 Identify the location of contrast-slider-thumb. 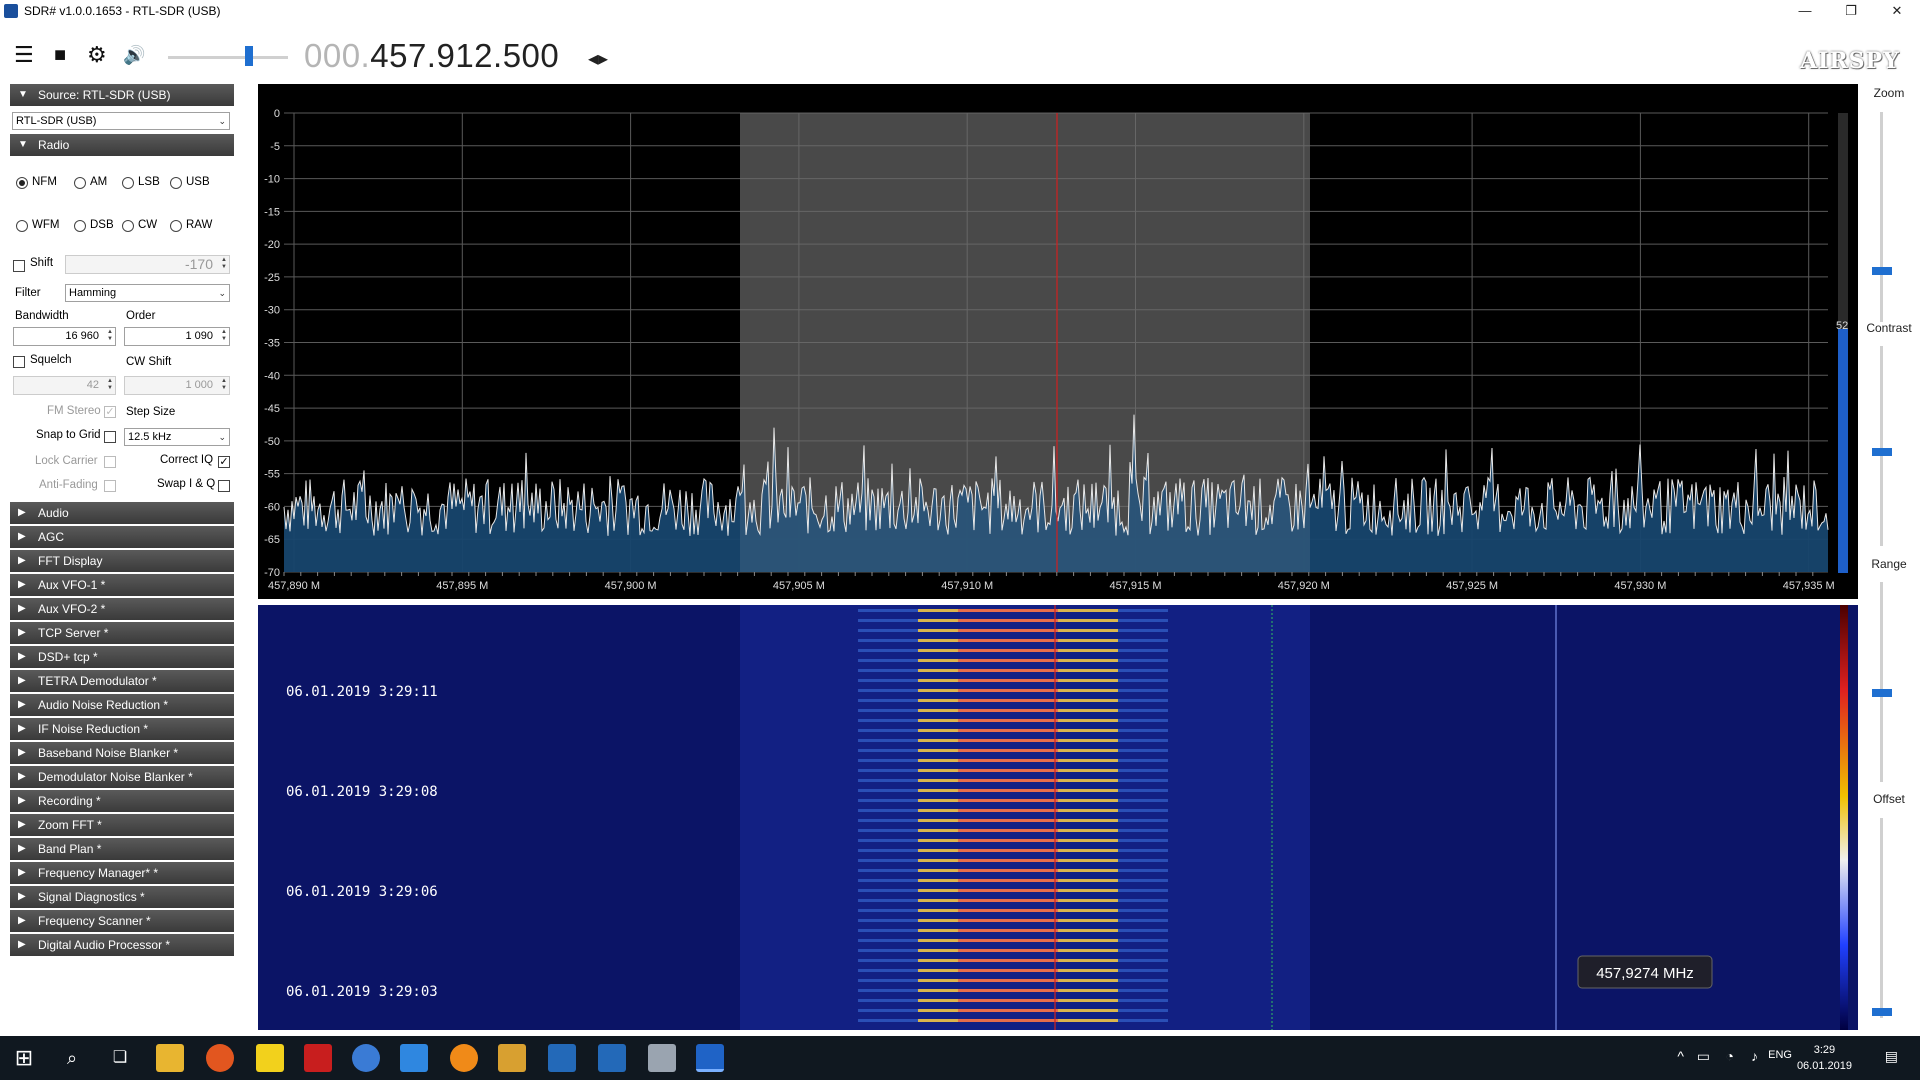
(1882, 452).